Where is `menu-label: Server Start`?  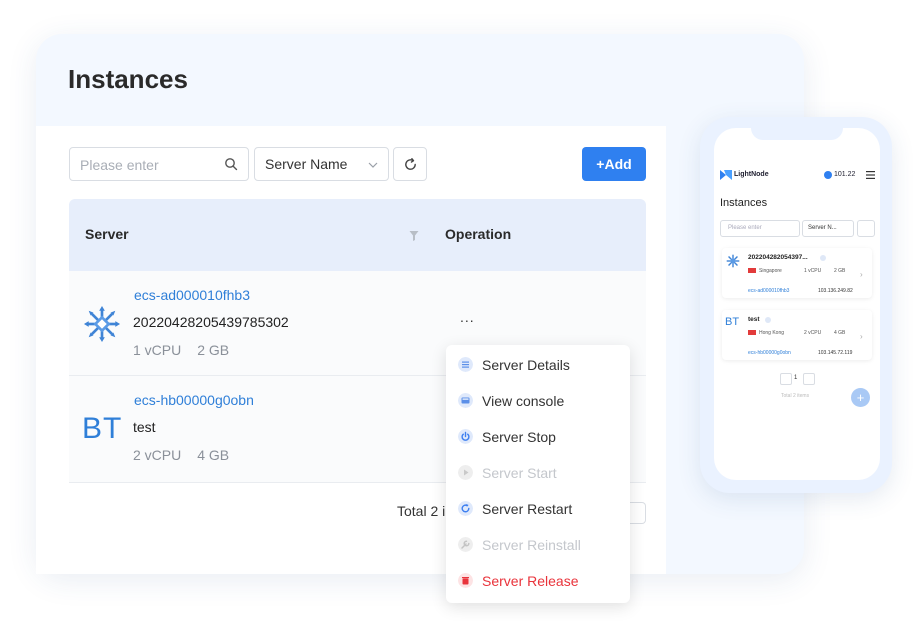
menu-label: Server Start is located at coordinates (519, 473).